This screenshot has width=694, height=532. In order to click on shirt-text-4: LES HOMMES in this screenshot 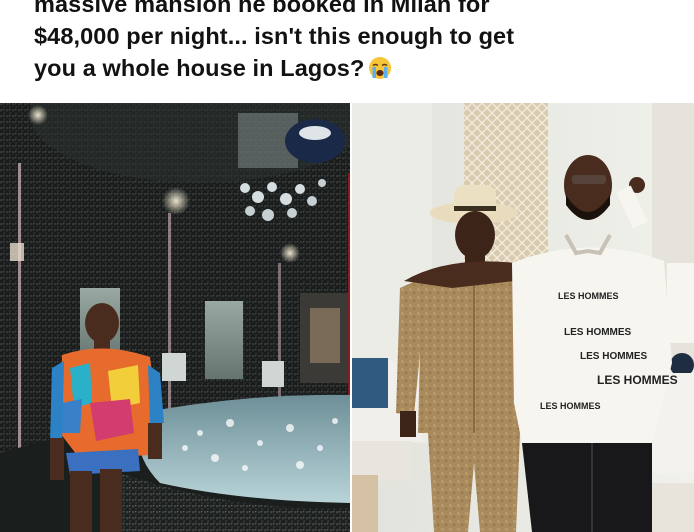, I will do `click(637, 380)`.